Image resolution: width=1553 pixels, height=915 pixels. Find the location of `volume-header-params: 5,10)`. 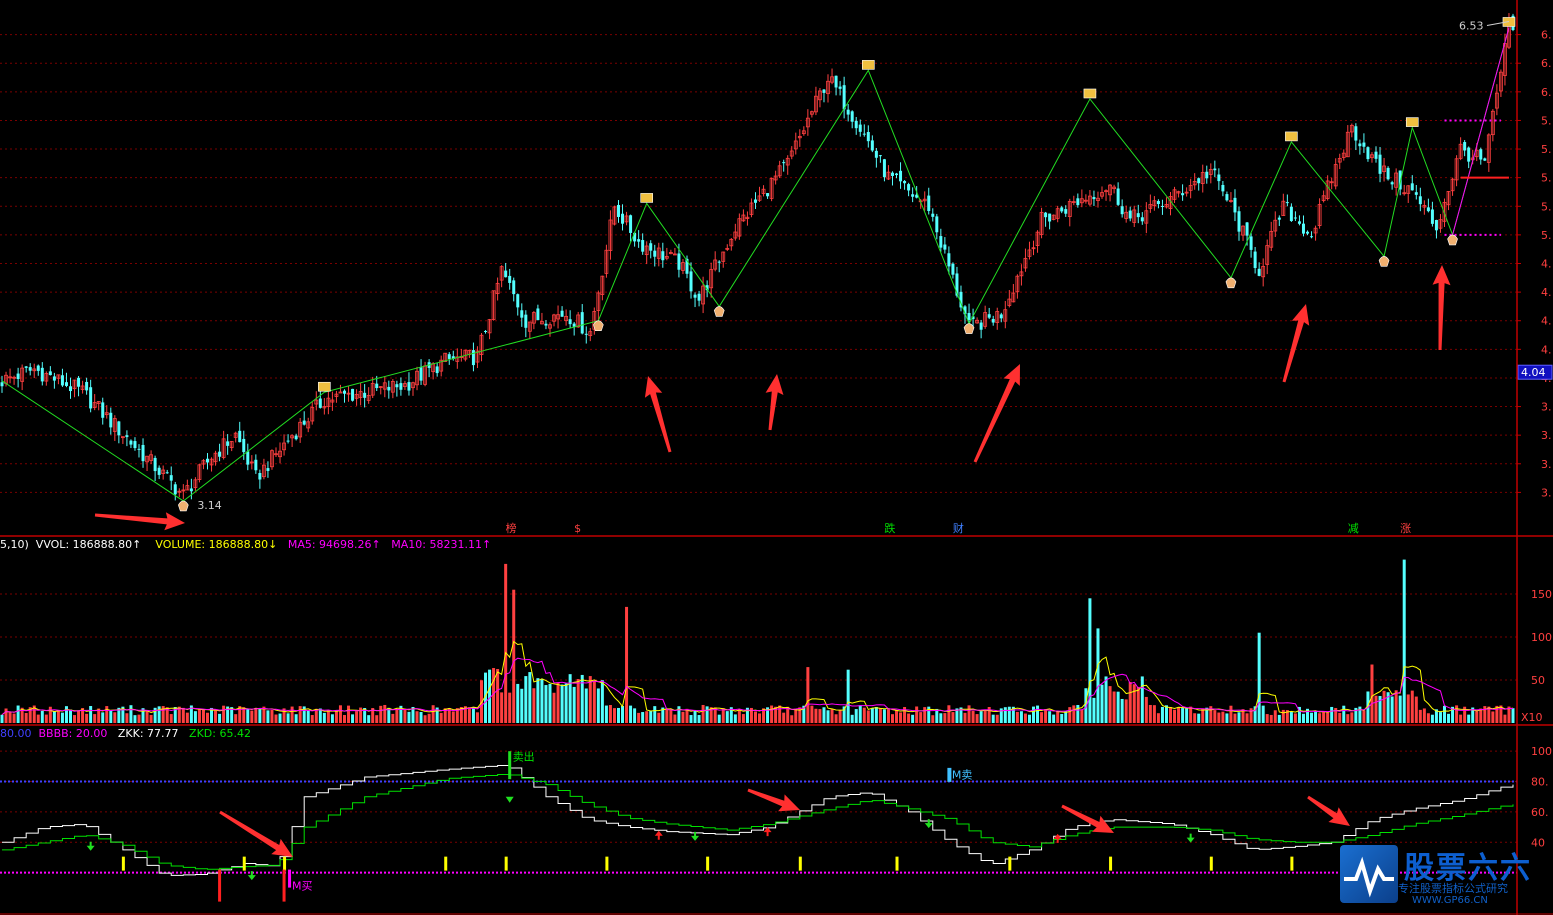

volume-header-params: 5,10) is located at coordinates (14, 544).